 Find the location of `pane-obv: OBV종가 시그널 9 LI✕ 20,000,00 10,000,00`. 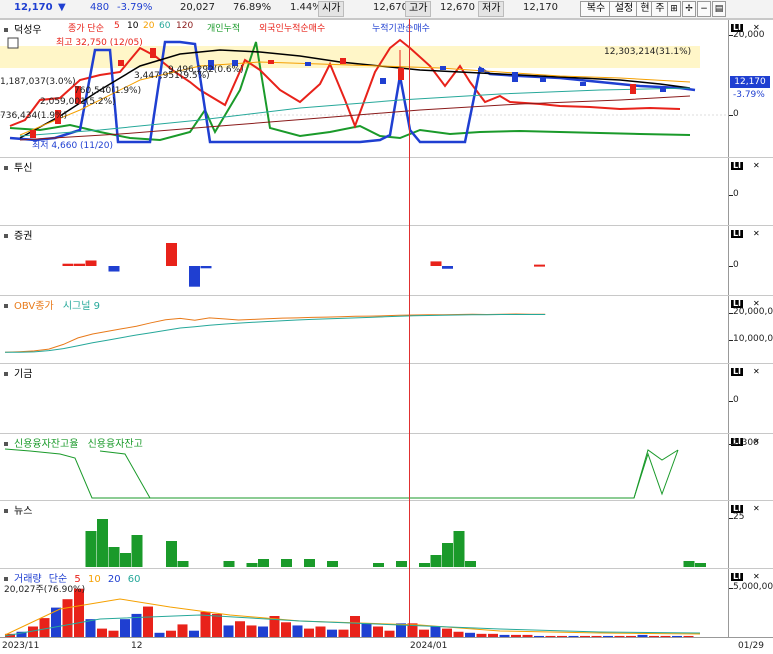

pane-obv: OBV종가 시그널 9 LI✕ 20,000,00 10,000,00 is located at coordinates (386, 329).